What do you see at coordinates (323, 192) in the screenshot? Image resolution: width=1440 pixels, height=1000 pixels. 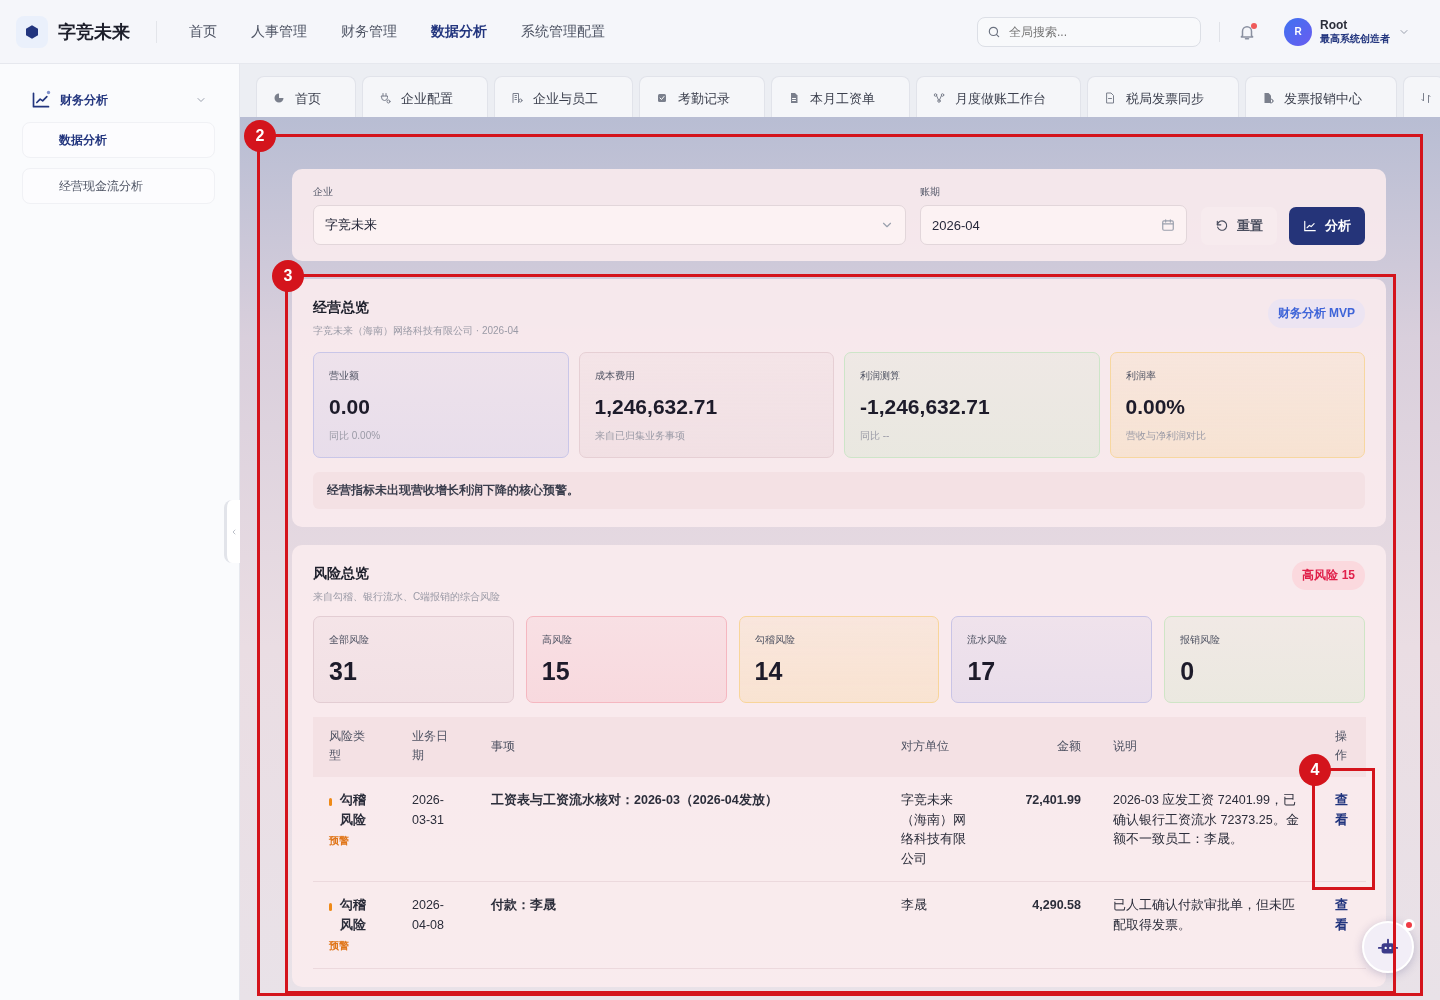 I see `field-label: 企业` at bounding box center [323, 192].